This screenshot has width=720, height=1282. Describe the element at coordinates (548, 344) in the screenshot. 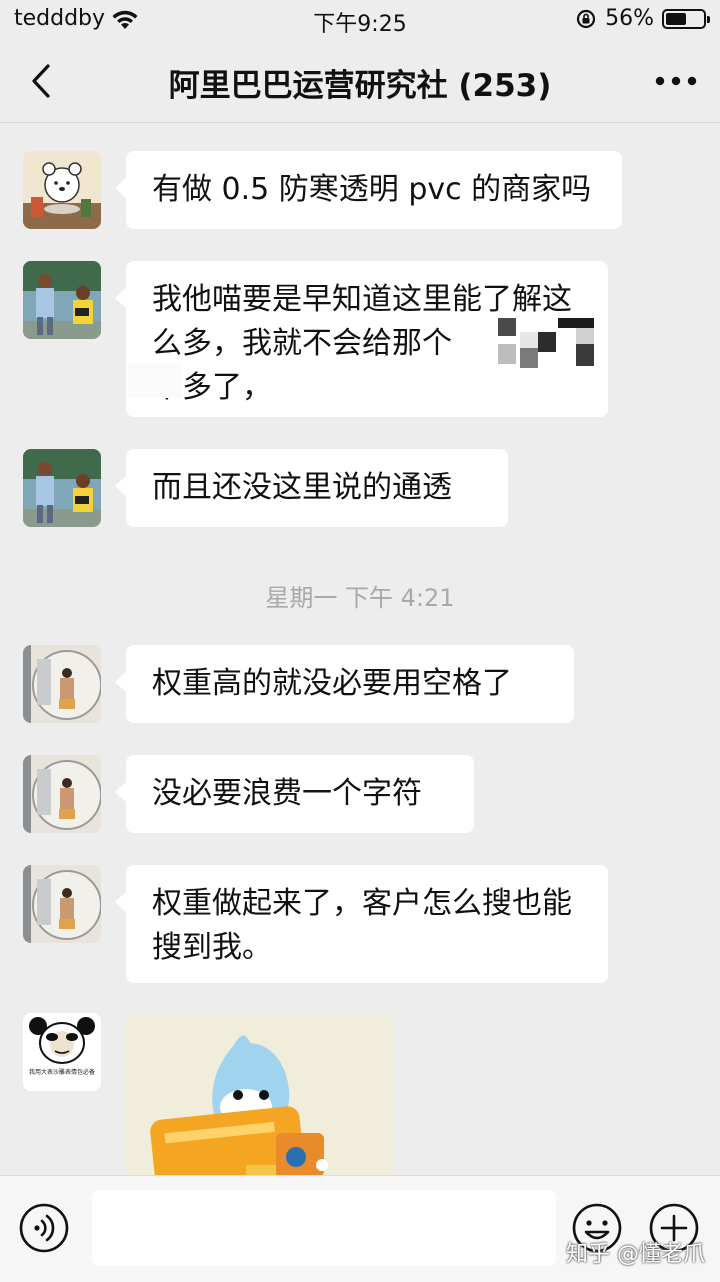

I see `redaction-mosaic` at that location.